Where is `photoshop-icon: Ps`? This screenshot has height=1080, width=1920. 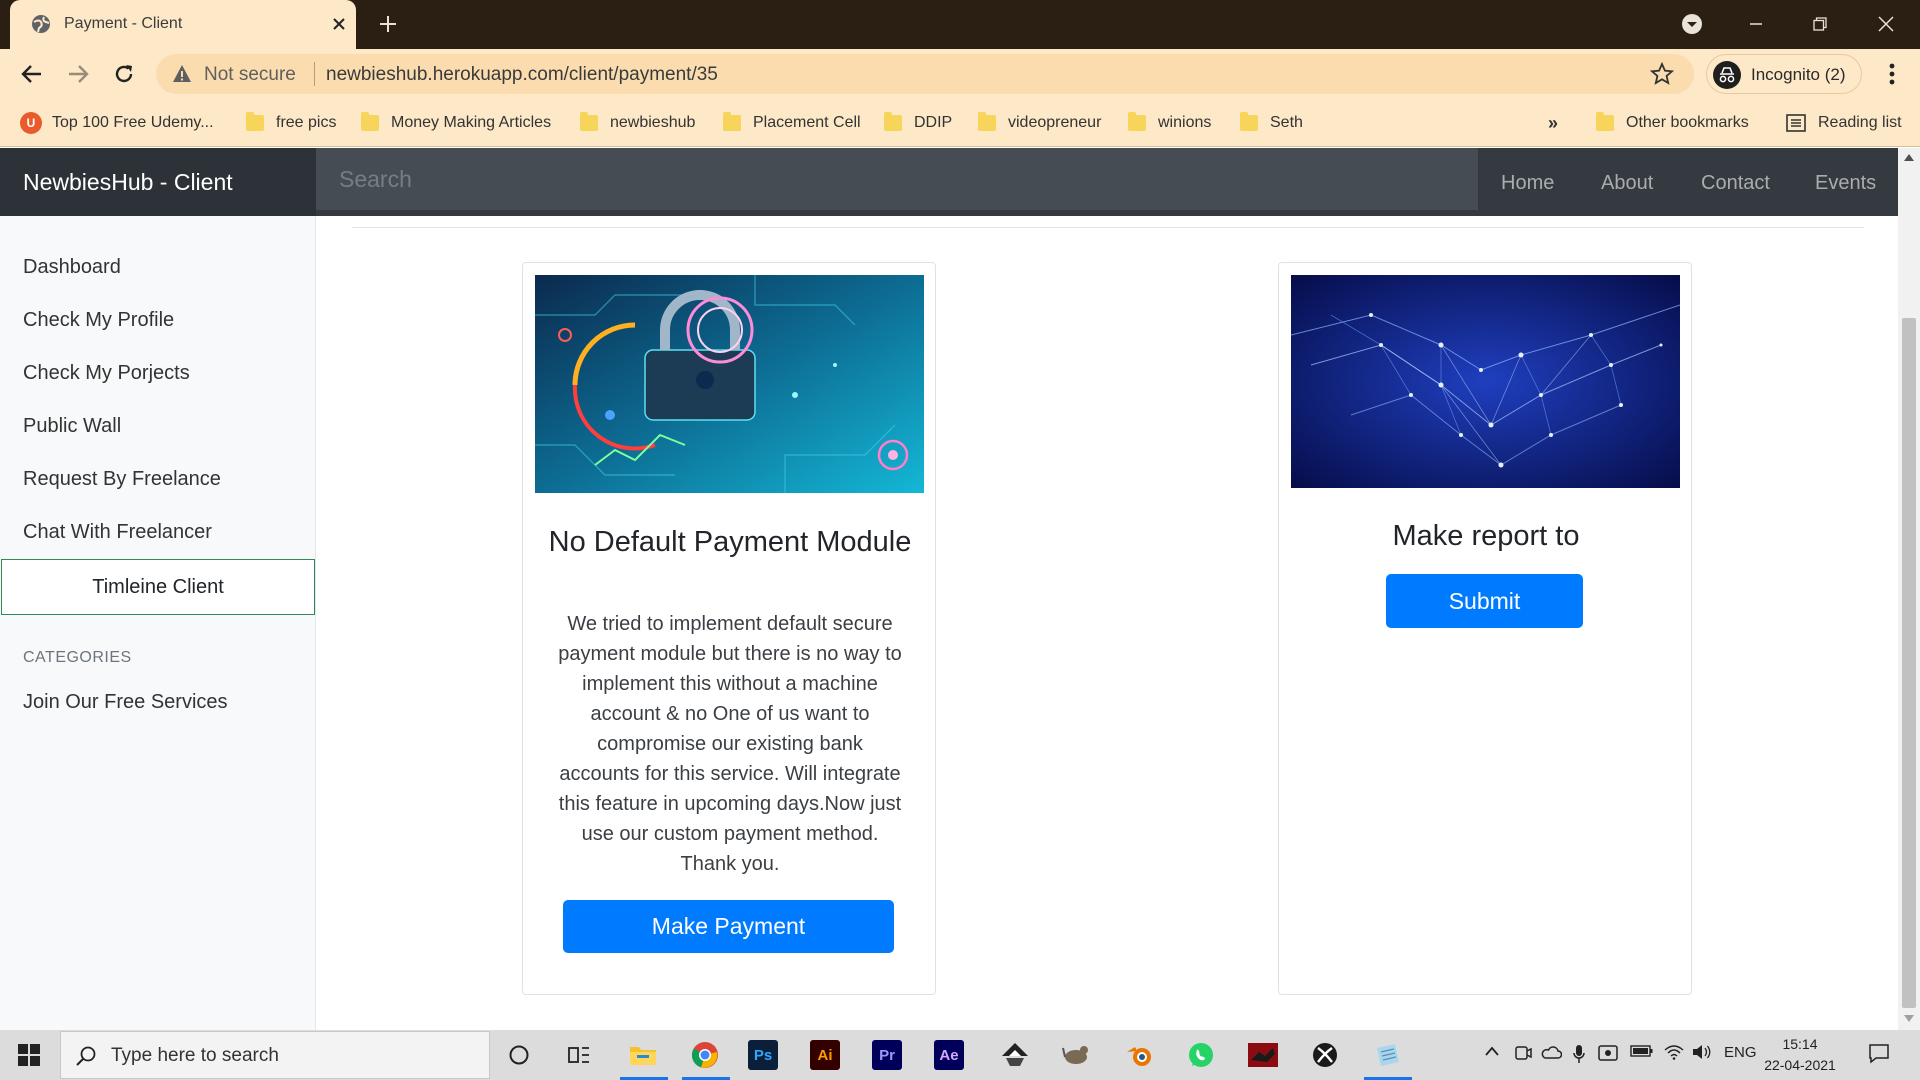 photoshop-icon: Ps is located at coordinates (763, 1055).